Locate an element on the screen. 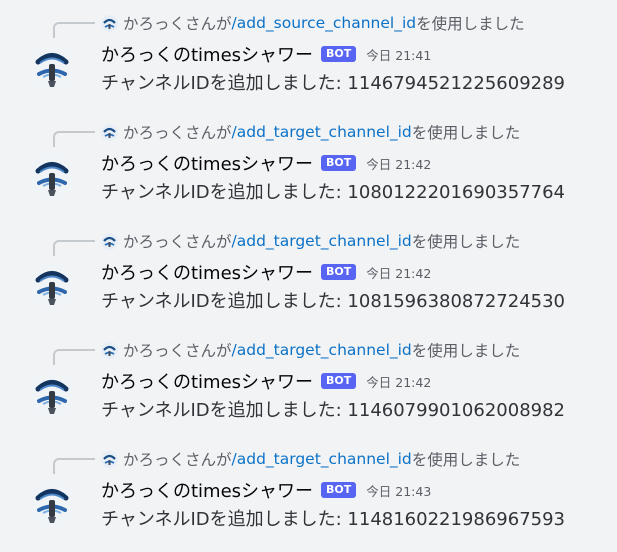  message-content: チャンネルIDを追加しました: 1080122201690357764 is located at coordinates (333, 192).